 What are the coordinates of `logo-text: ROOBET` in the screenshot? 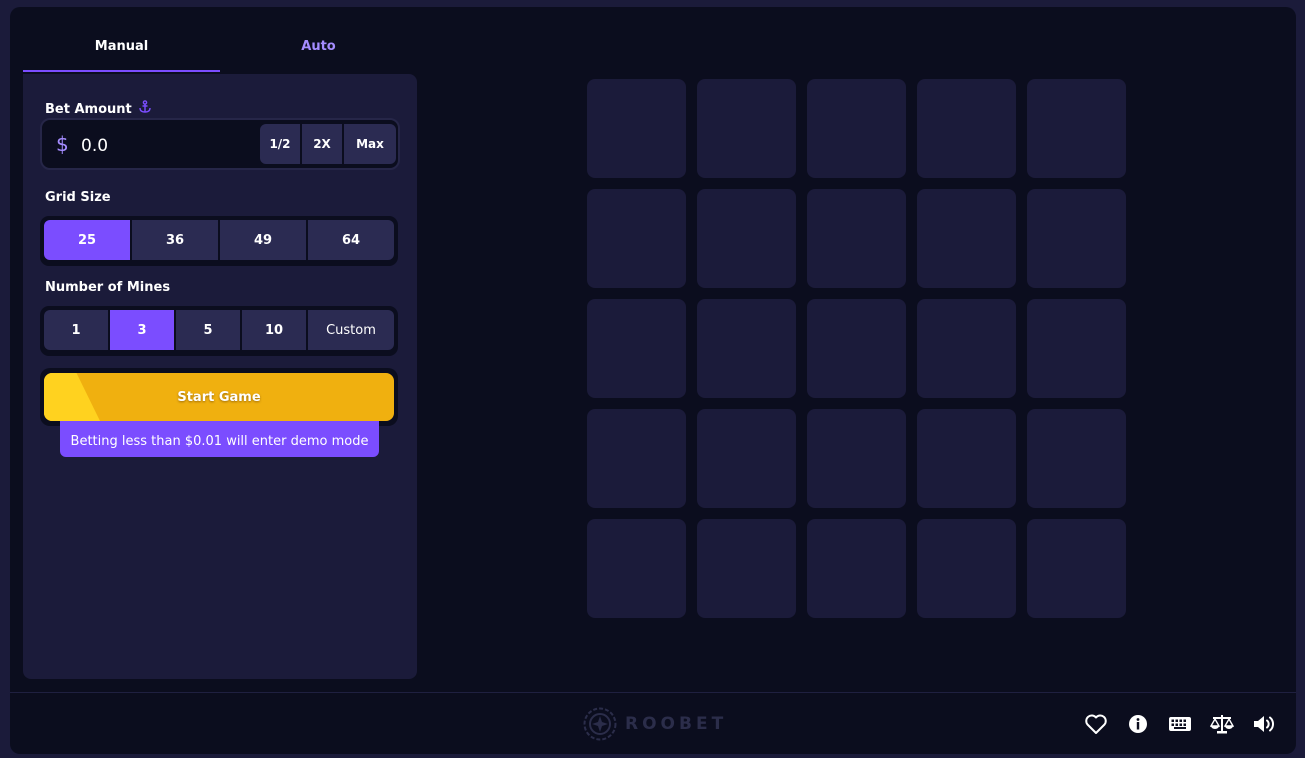 It's located at (676, 724).